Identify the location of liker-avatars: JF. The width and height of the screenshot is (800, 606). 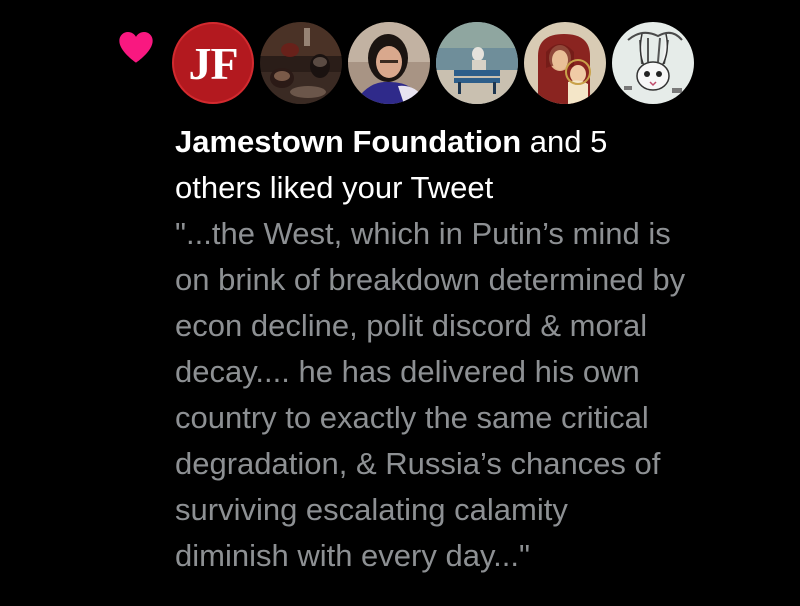
(433, 63).